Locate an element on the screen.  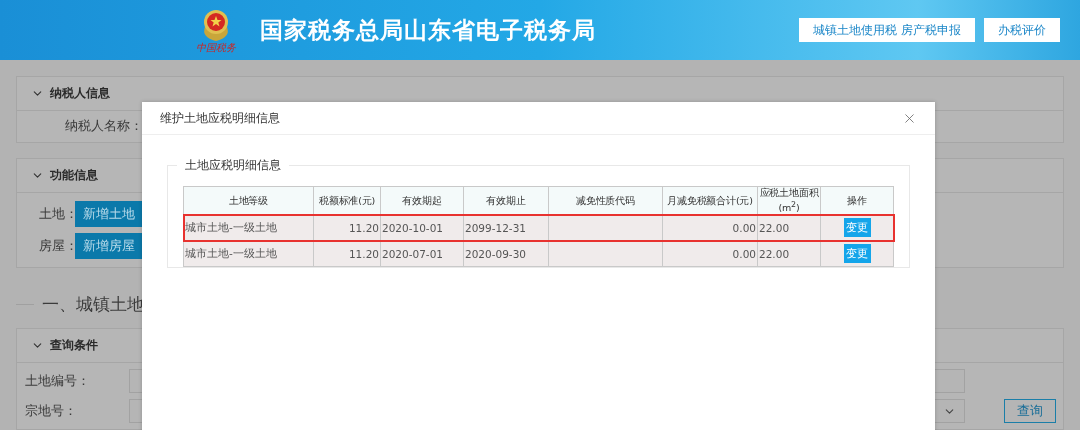
table-cell: 2099-12-31 is located at coordinates (506, 227).